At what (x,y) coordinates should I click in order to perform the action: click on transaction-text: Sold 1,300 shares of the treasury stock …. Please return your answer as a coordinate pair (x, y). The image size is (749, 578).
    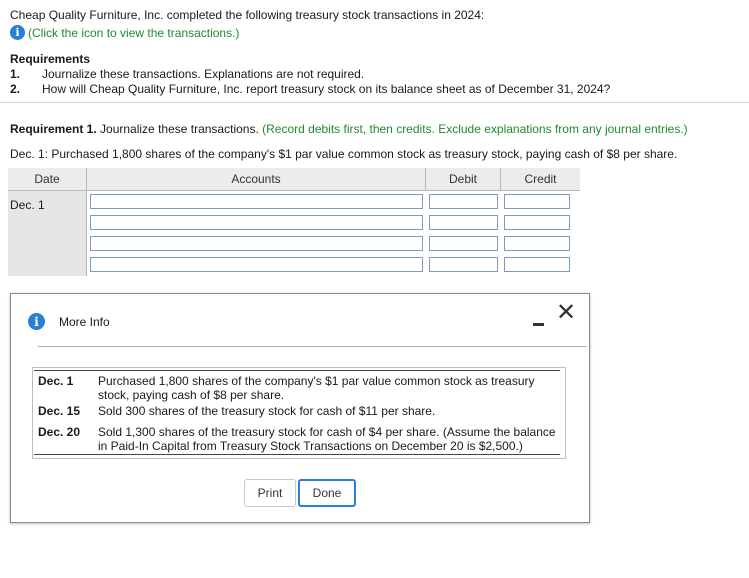
    Looking at the image, I should click on (327, 439).